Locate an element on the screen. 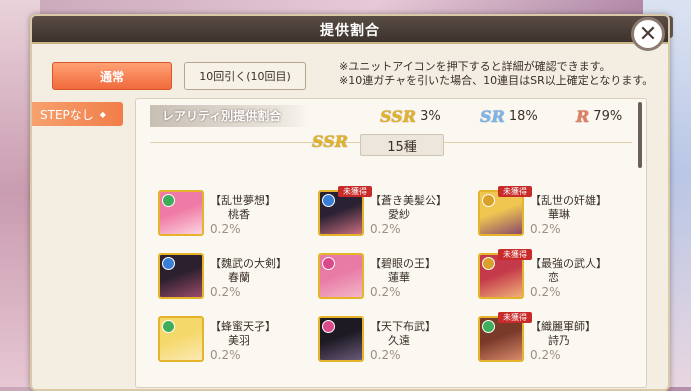 This screenshot has height=391, width=691. character-cell: 【魏武の大剣】 春蘭 0.2% is located at coordinates (233, 279).